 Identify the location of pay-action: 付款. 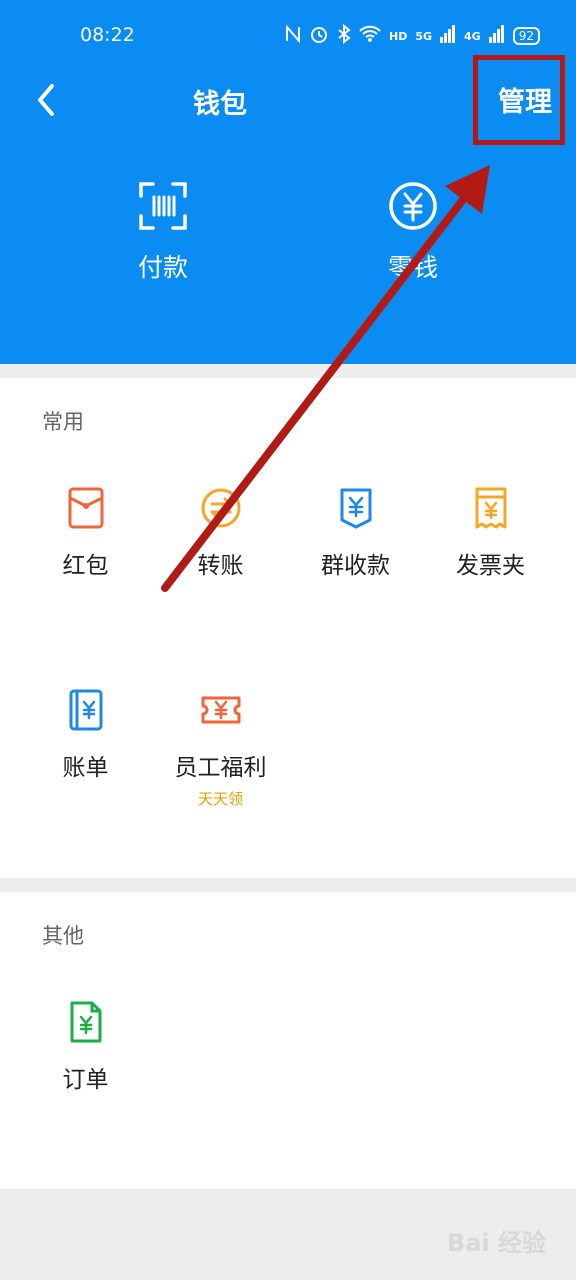
(163, 232).